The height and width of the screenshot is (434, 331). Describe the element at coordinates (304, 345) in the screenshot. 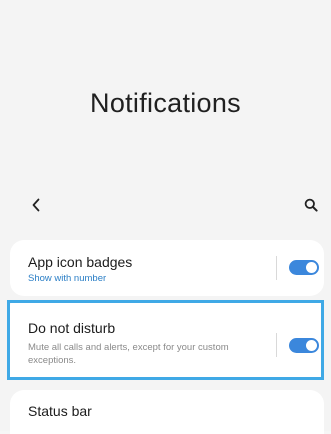

I see `do-not-disturb-toggle` at that location.